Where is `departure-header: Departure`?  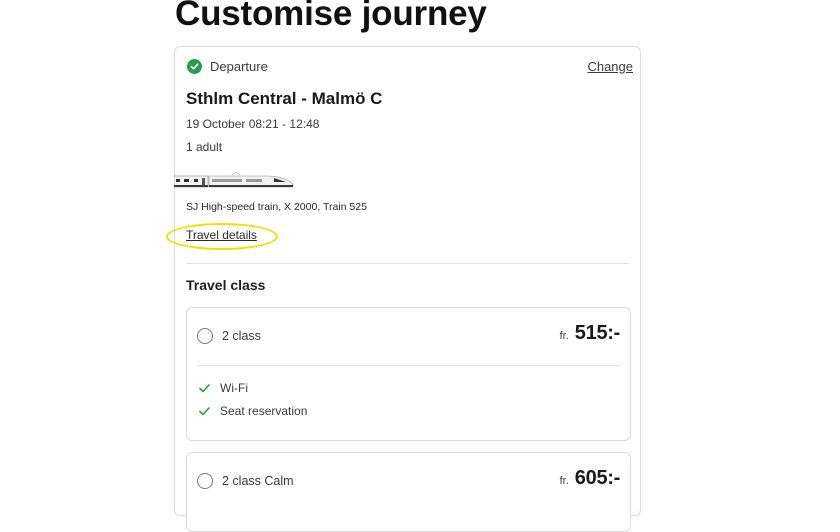
departure-header: Departure is located at coordinates (227, 66).